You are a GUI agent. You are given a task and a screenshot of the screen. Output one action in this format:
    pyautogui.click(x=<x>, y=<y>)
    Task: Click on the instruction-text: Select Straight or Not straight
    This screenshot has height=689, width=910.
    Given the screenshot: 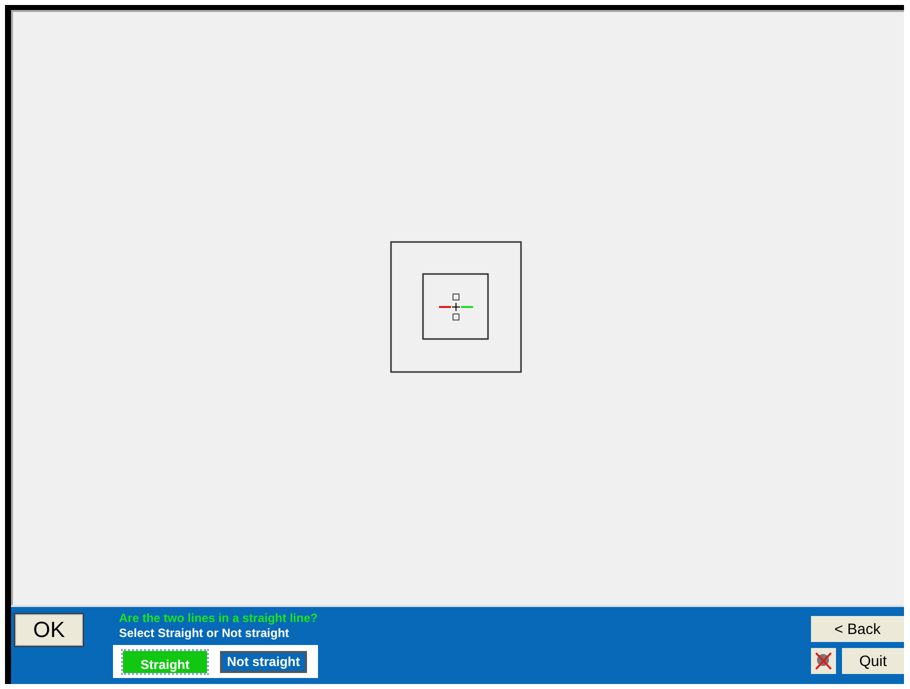 What is the action you would take?
    pyautogui.click(x=204, y=633)
    